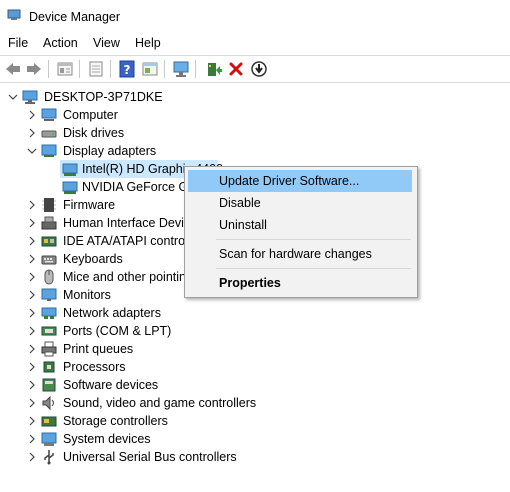  What do you see at coordinates (103, 97) in the screenshot?
I see `computer-name: DESKTOP-3P71DKE` at bounding box center [103, 97].